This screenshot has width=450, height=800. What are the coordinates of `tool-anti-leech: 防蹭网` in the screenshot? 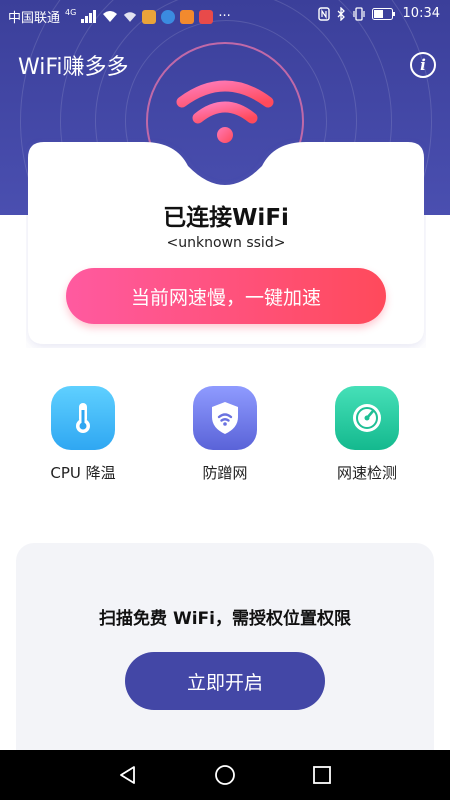 It's located at (225, 434).